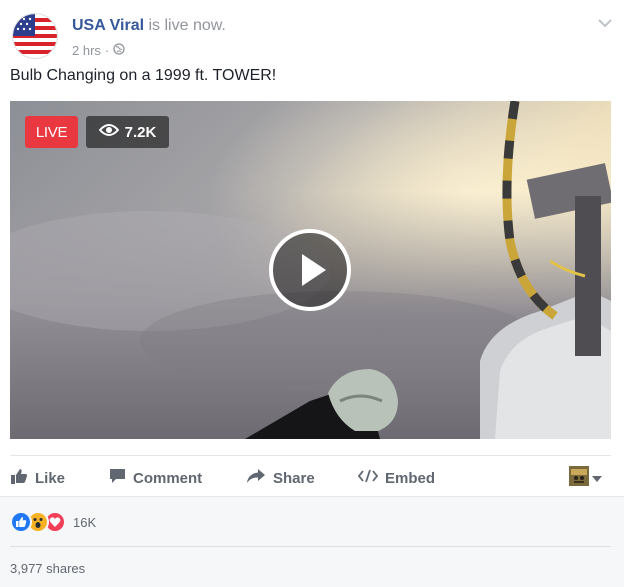 The height and width of the screenshot is (587, 624). What do you see at coordinates (117, 478) in the screenshot?
I see `comment-icon` at bounding box center [117, 478].